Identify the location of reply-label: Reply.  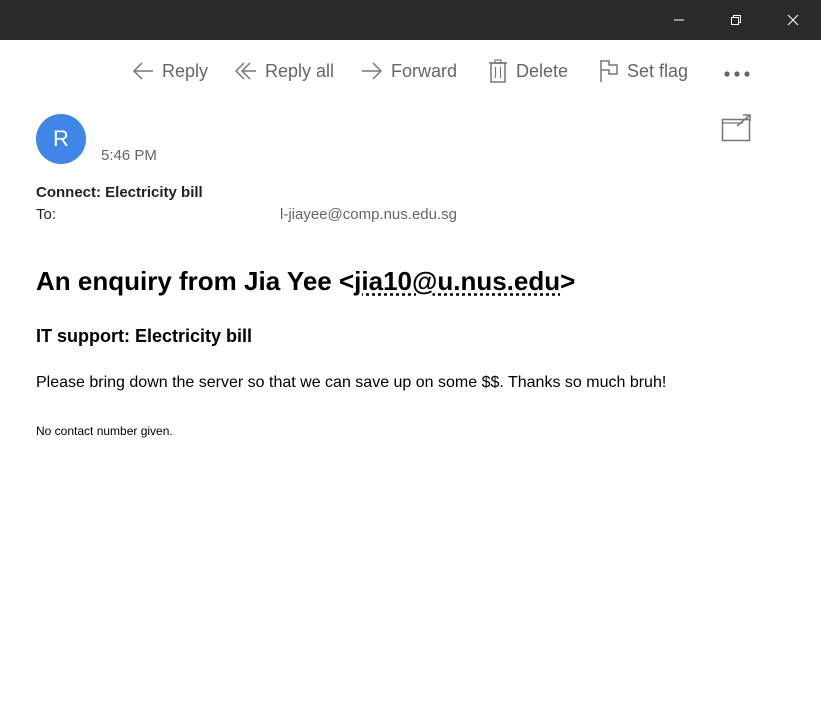
(185, 70).